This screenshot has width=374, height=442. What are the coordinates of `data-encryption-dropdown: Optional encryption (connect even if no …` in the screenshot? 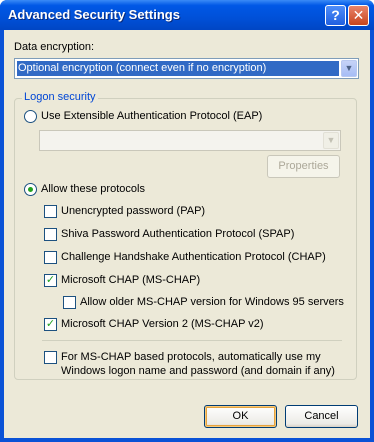 It's located at (186, 68).